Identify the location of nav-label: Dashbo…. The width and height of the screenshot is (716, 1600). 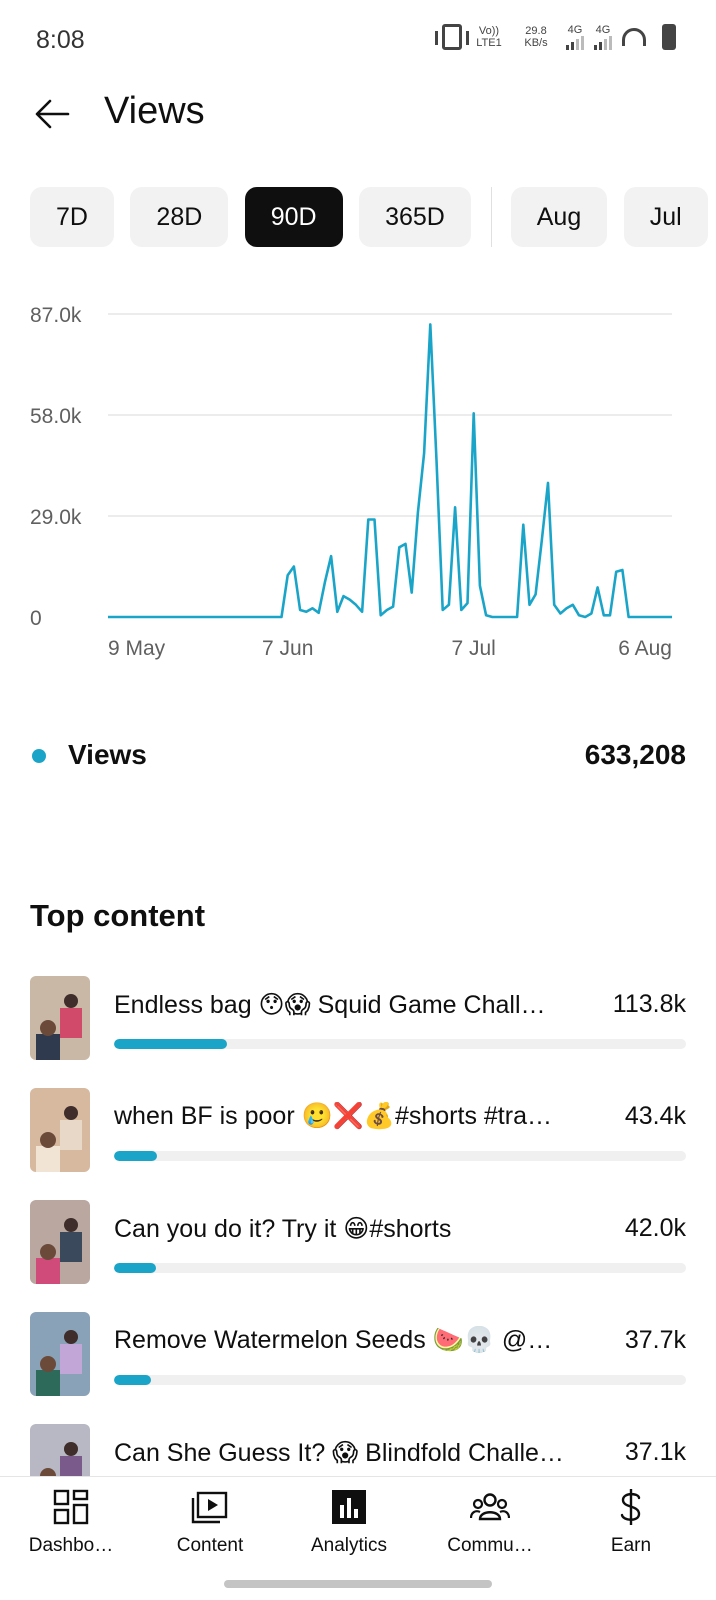
(71, 1545).